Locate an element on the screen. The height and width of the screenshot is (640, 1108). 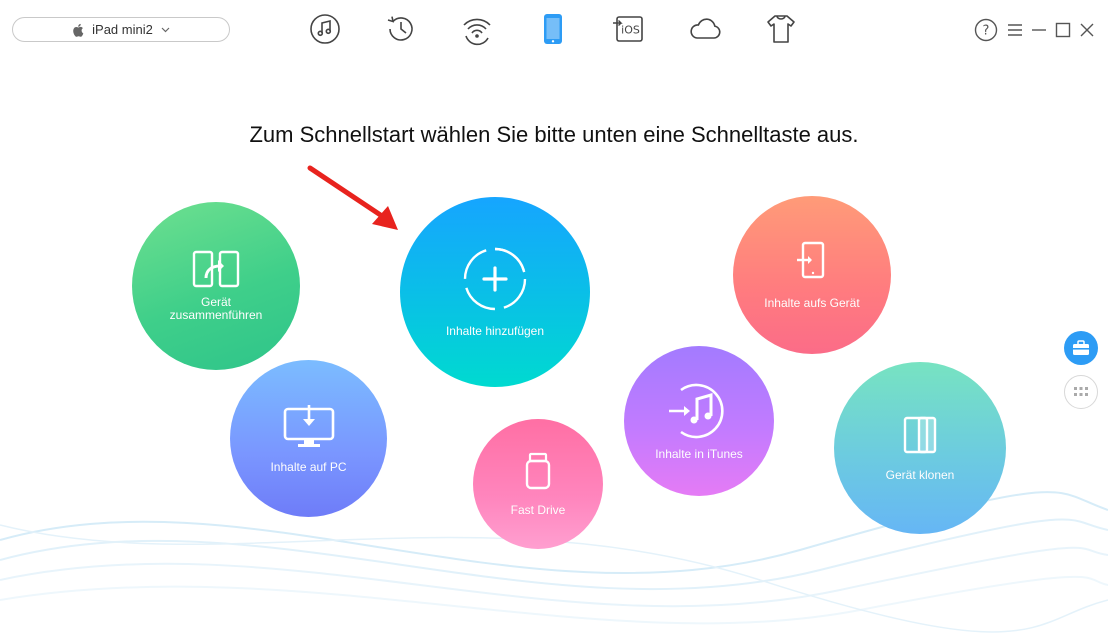
clock-history-icon is located at coordinates (400, 28).